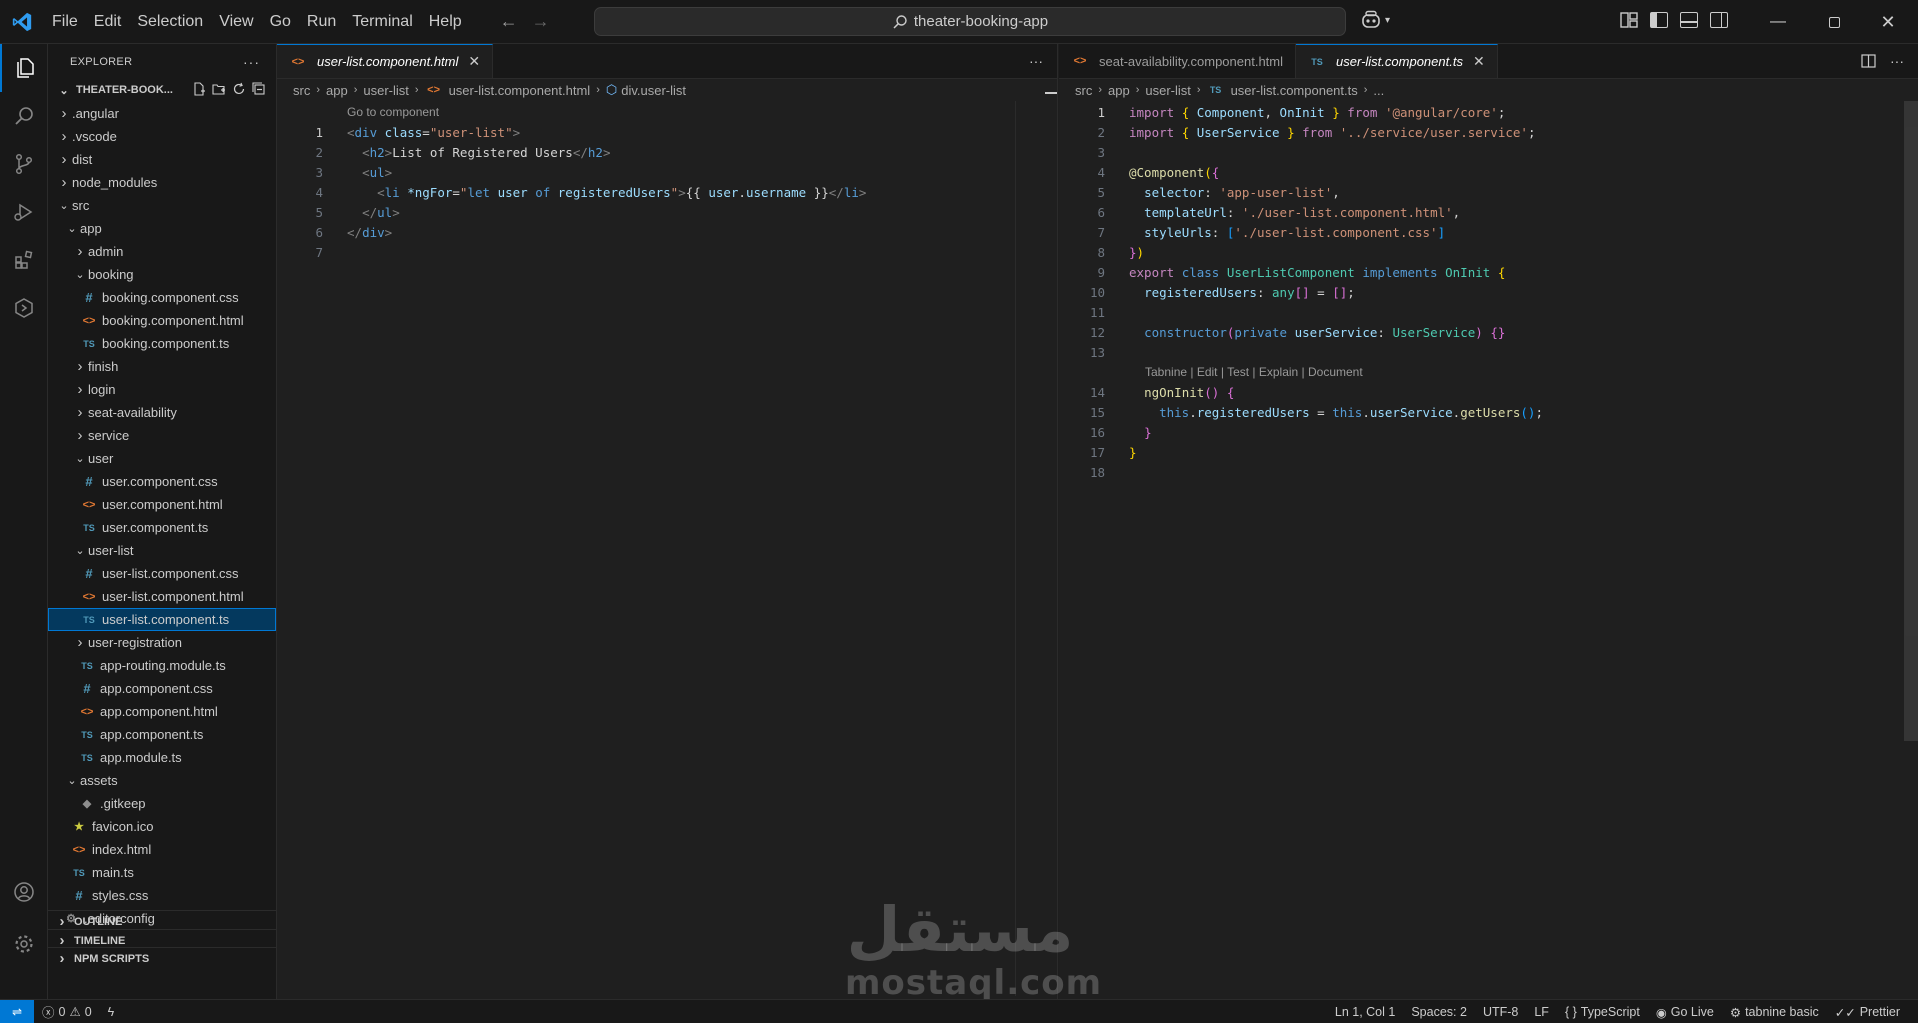 The width and height of the screenshot is (1918, 1023). I want to click on menu-file: File, so click(65, 22).